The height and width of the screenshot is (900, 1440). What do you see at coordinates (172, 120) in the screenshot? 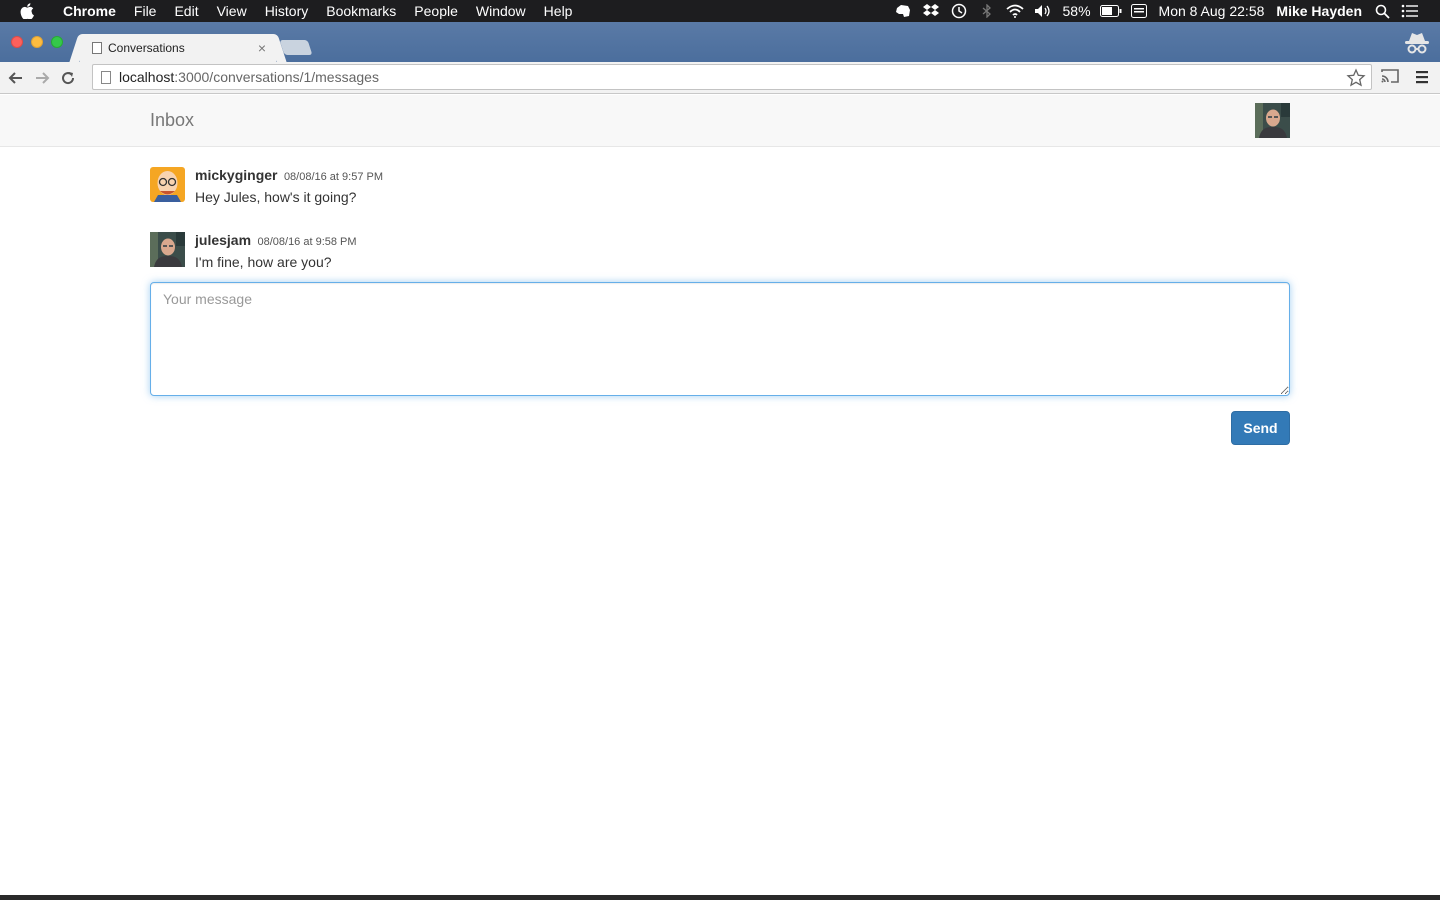
I see `navbar-brand-inbox: Inbox` at bounding box center [172, 120].